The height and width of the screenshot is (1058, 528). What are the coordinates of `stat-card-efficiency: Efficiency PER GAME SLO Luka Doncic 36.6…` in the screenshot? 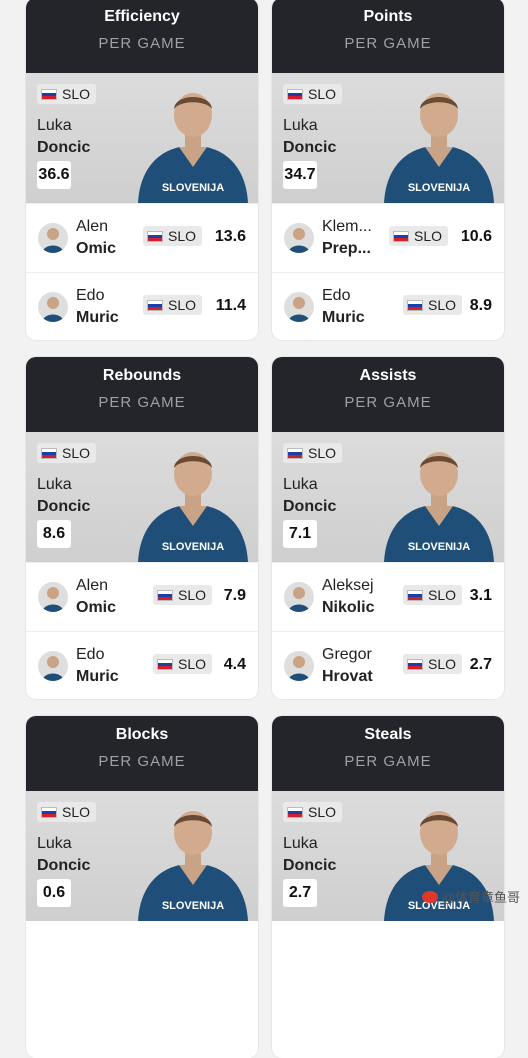 It's located at (142, 170).